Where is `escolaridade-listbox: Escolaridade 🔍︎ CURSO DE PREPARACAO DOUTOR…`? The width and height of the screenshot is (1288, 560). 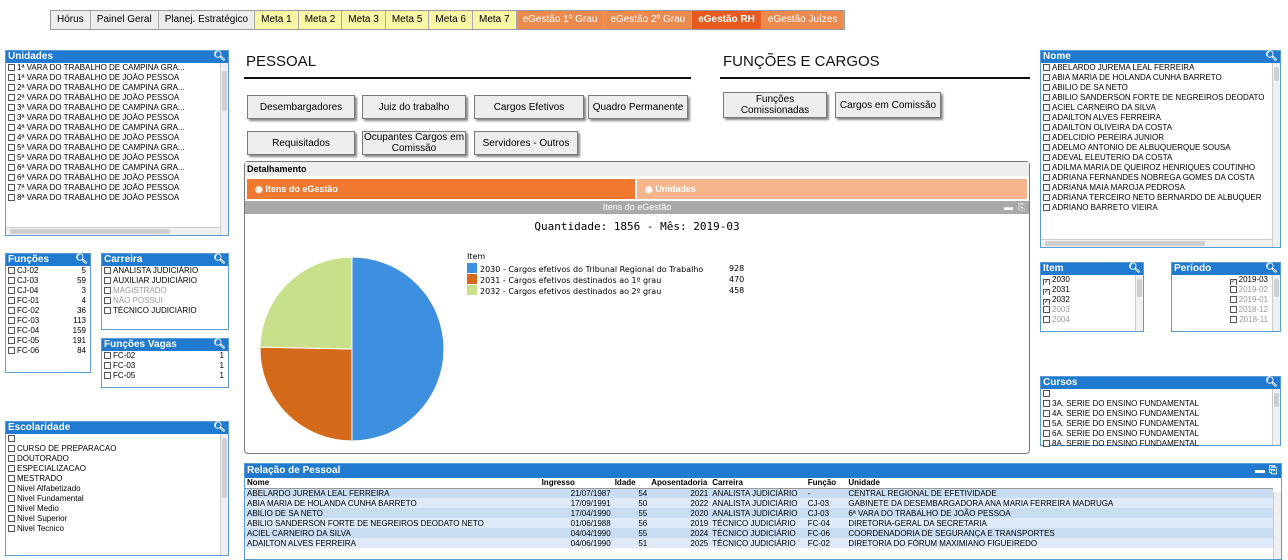 escolaridade-listbox: Escolaridade 🔍︎ CURSO DE PREPARACAO DOUTOR… is located at coordinates (117, 488).